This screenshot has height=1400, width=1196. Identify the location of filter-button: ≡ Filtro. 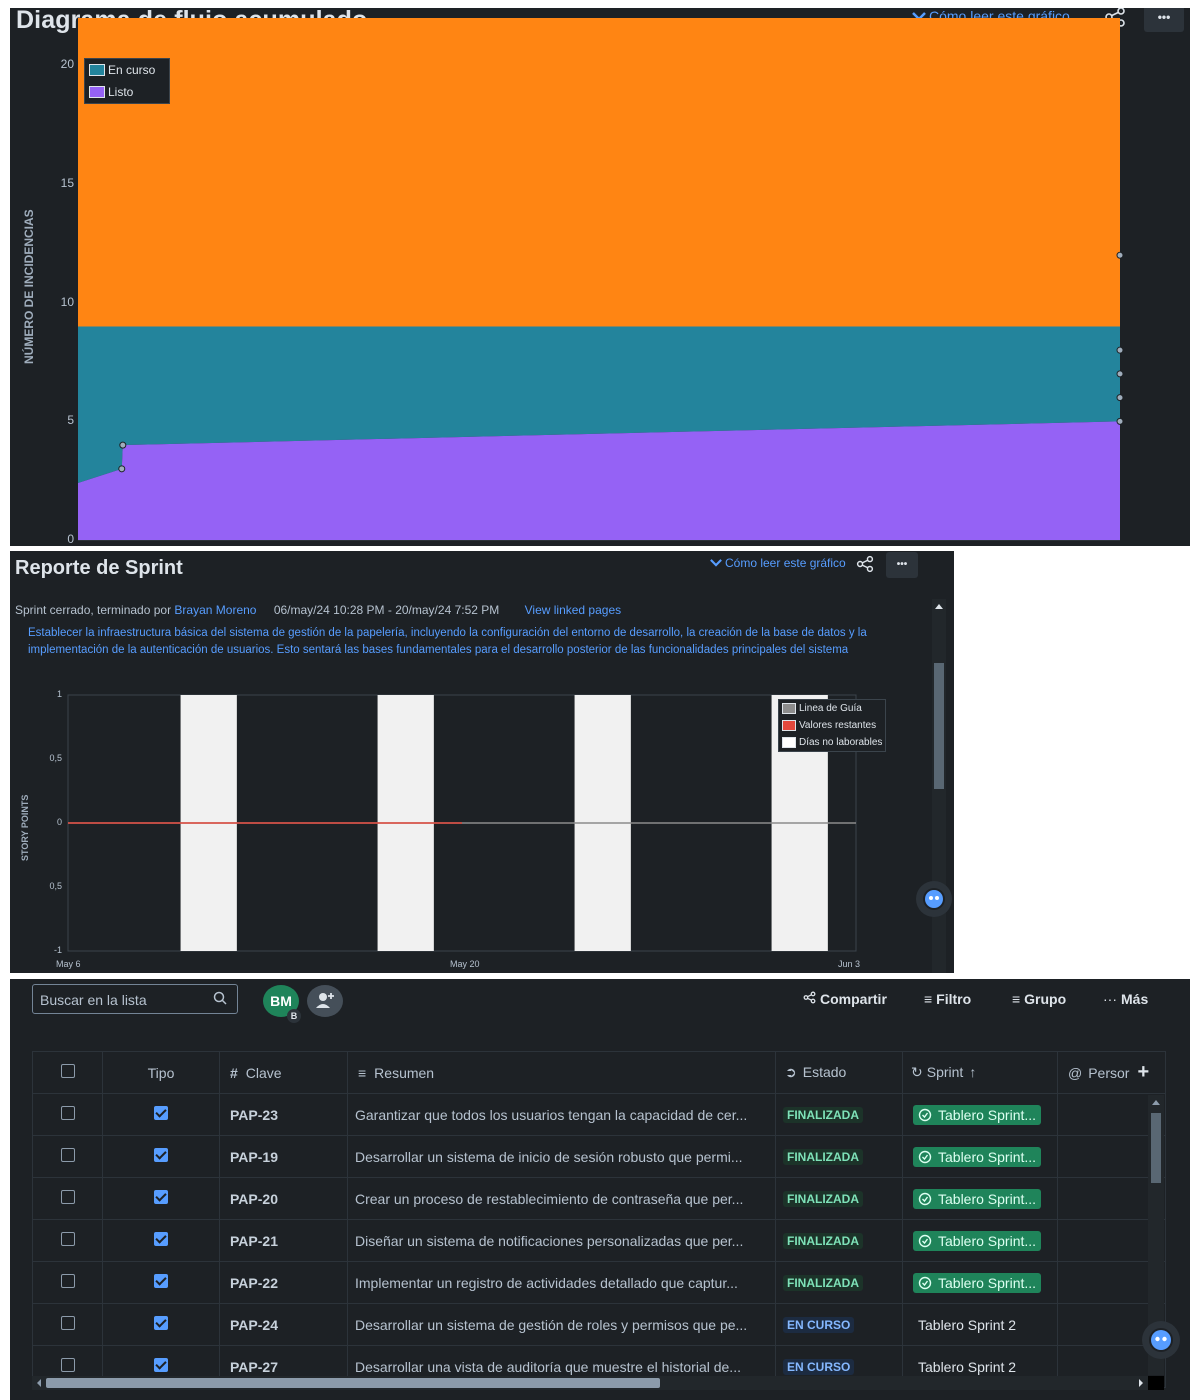
(947, 999).